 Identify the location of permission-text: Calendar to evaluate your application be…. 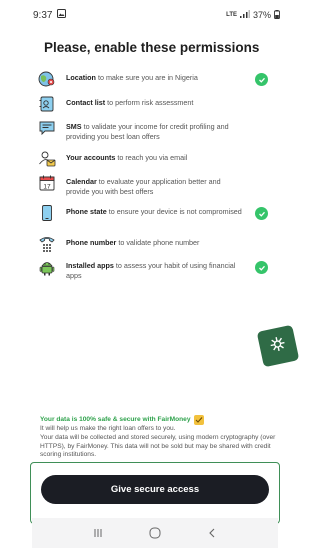
(156, 185).